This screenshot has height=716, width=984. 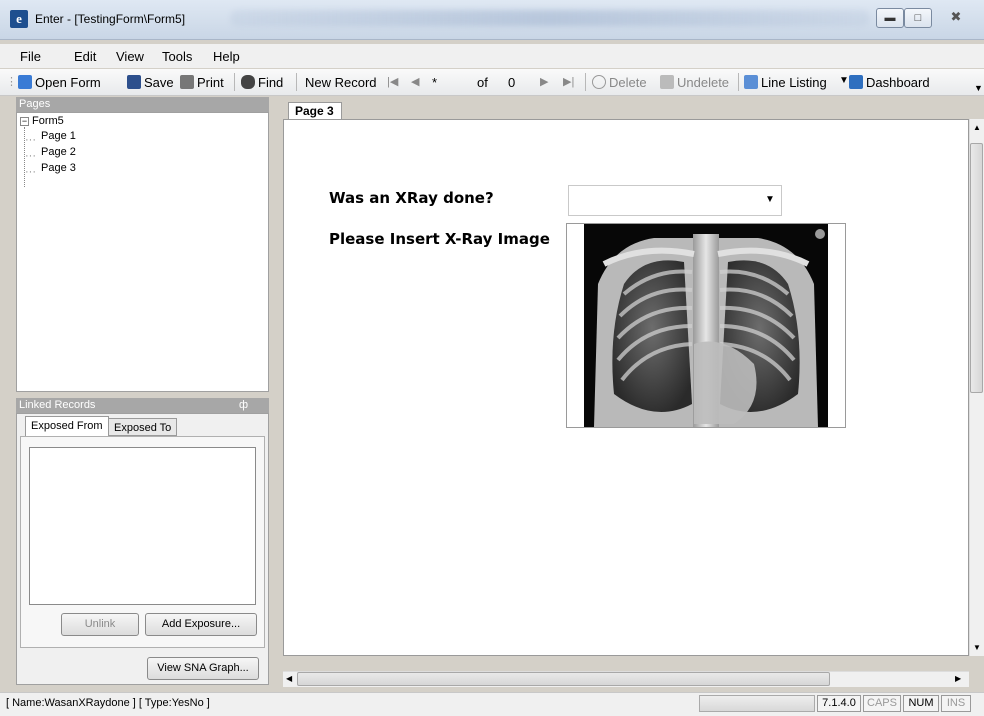 I want to click on pin-icon: ф, so click(x=243, y=405).